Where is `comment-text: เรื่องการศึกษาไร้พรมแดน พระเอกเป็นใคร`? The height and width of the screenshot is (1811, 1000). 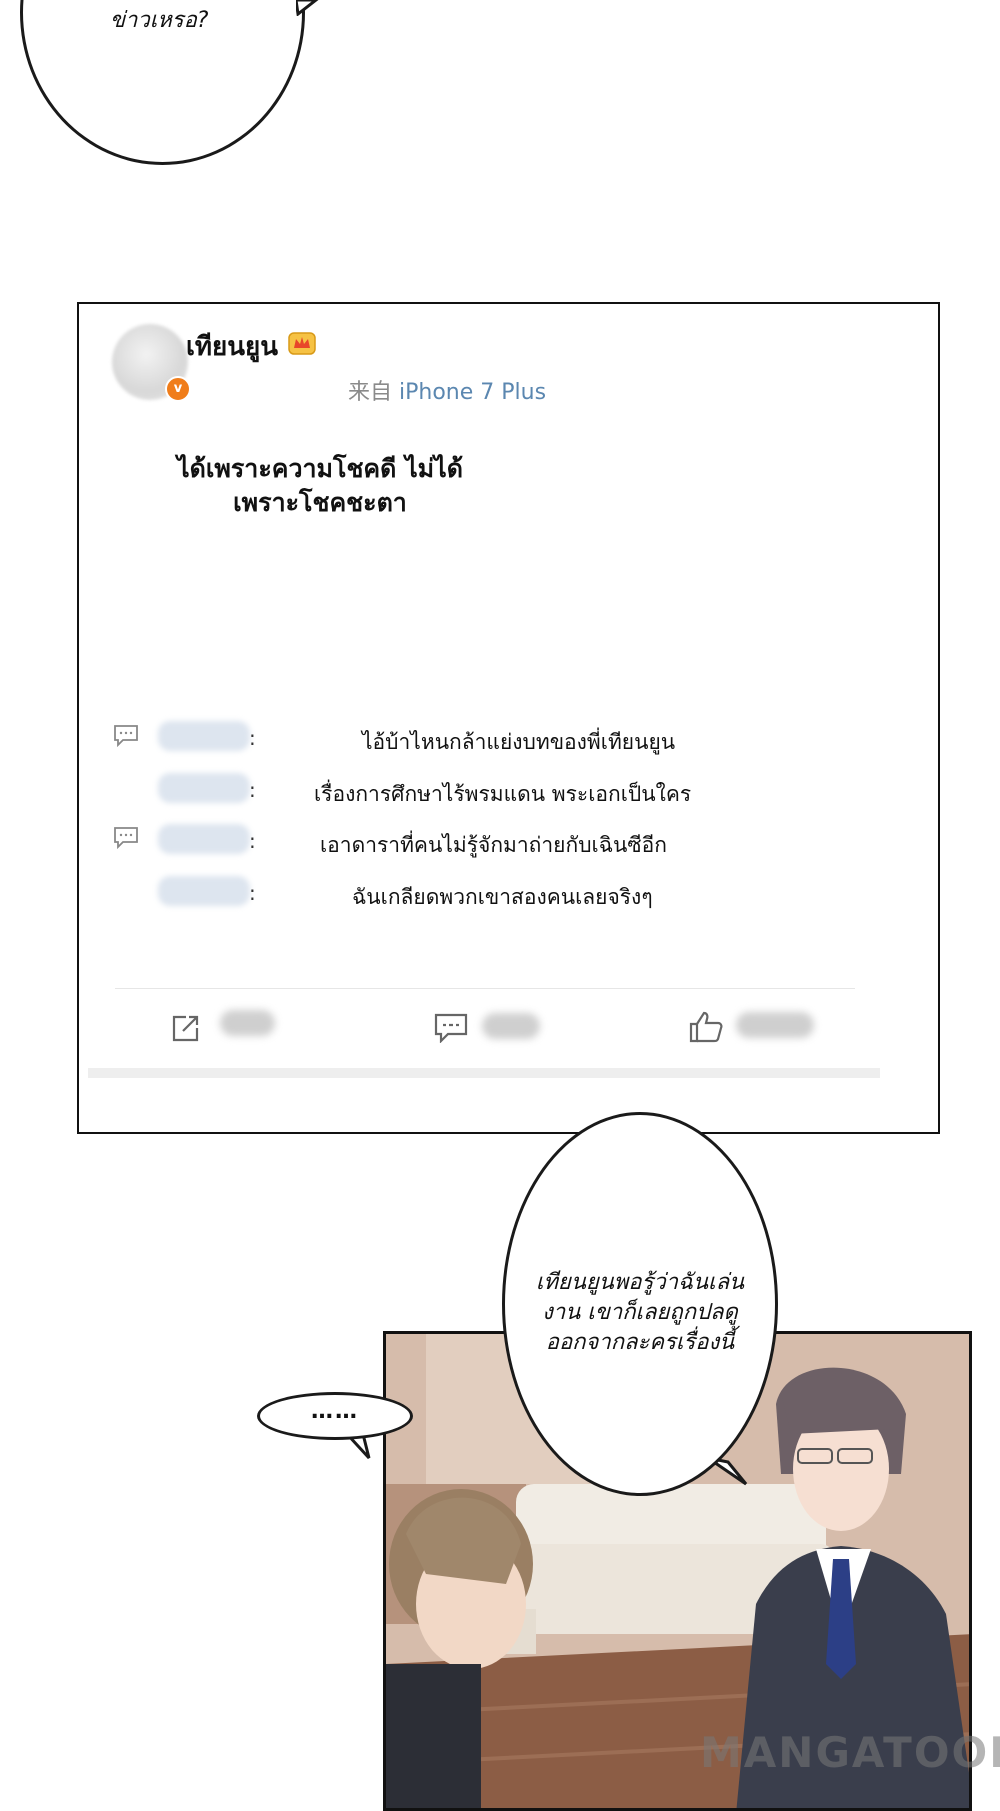 comment-text: เรื่องการศึกษาไร้พรมแดน พระเอกเป็นใคร is located at coordinates (503, 794).